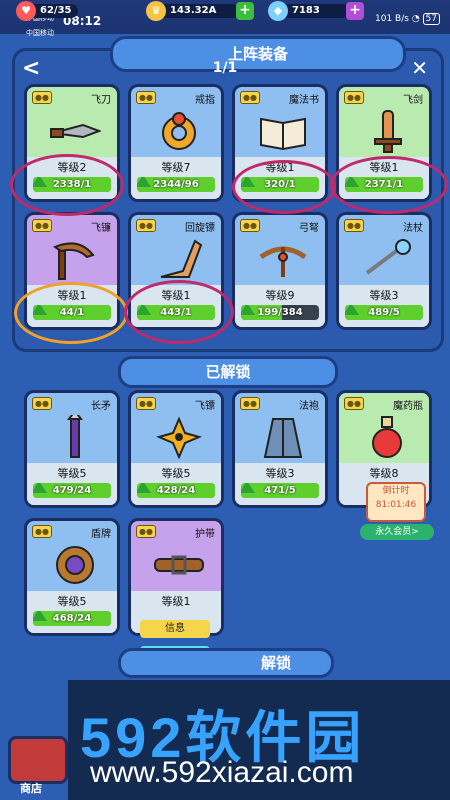 The image size is (450, 800). Describe the element at coordinates (75, 437) in the screenshot. I see `spear-icon` at that location.